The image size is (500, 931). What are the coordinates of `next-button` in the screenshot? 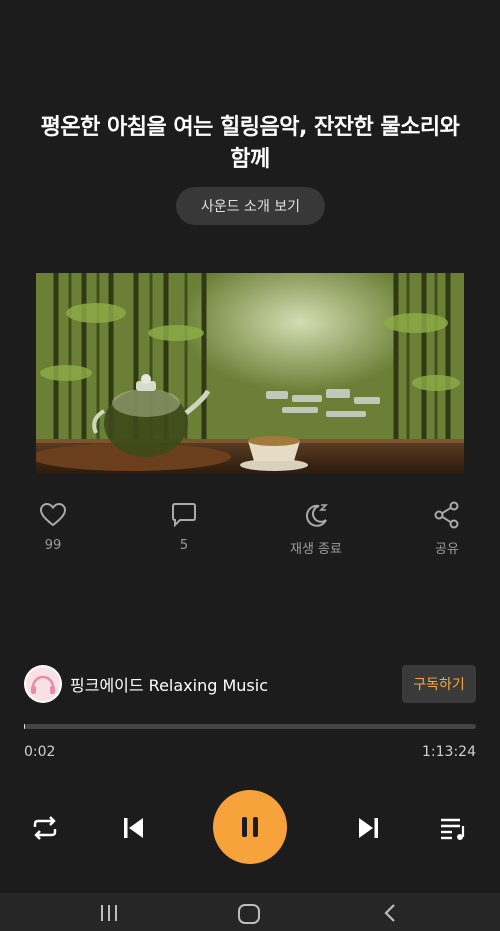 It's located at (369, 828).